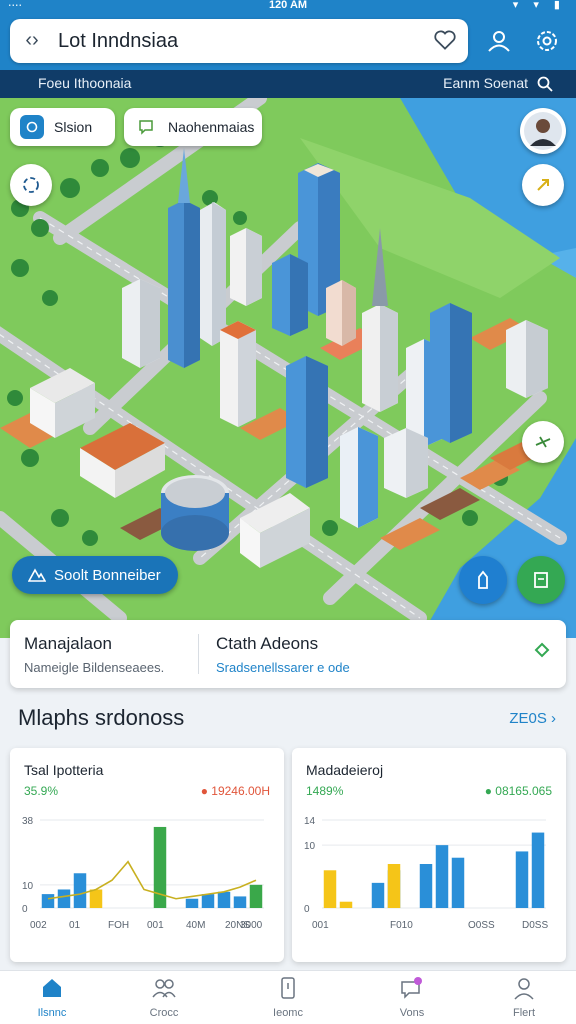  I want to click on compass-button, so click(543, 185).